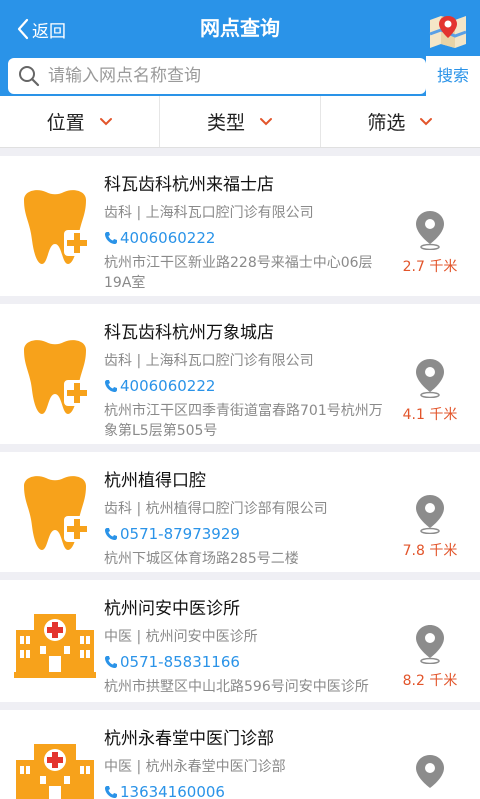  Describe the element at coordinates (247, 662) in the screenshot. I see `clinic-phone: 0571-85831166` at that location.